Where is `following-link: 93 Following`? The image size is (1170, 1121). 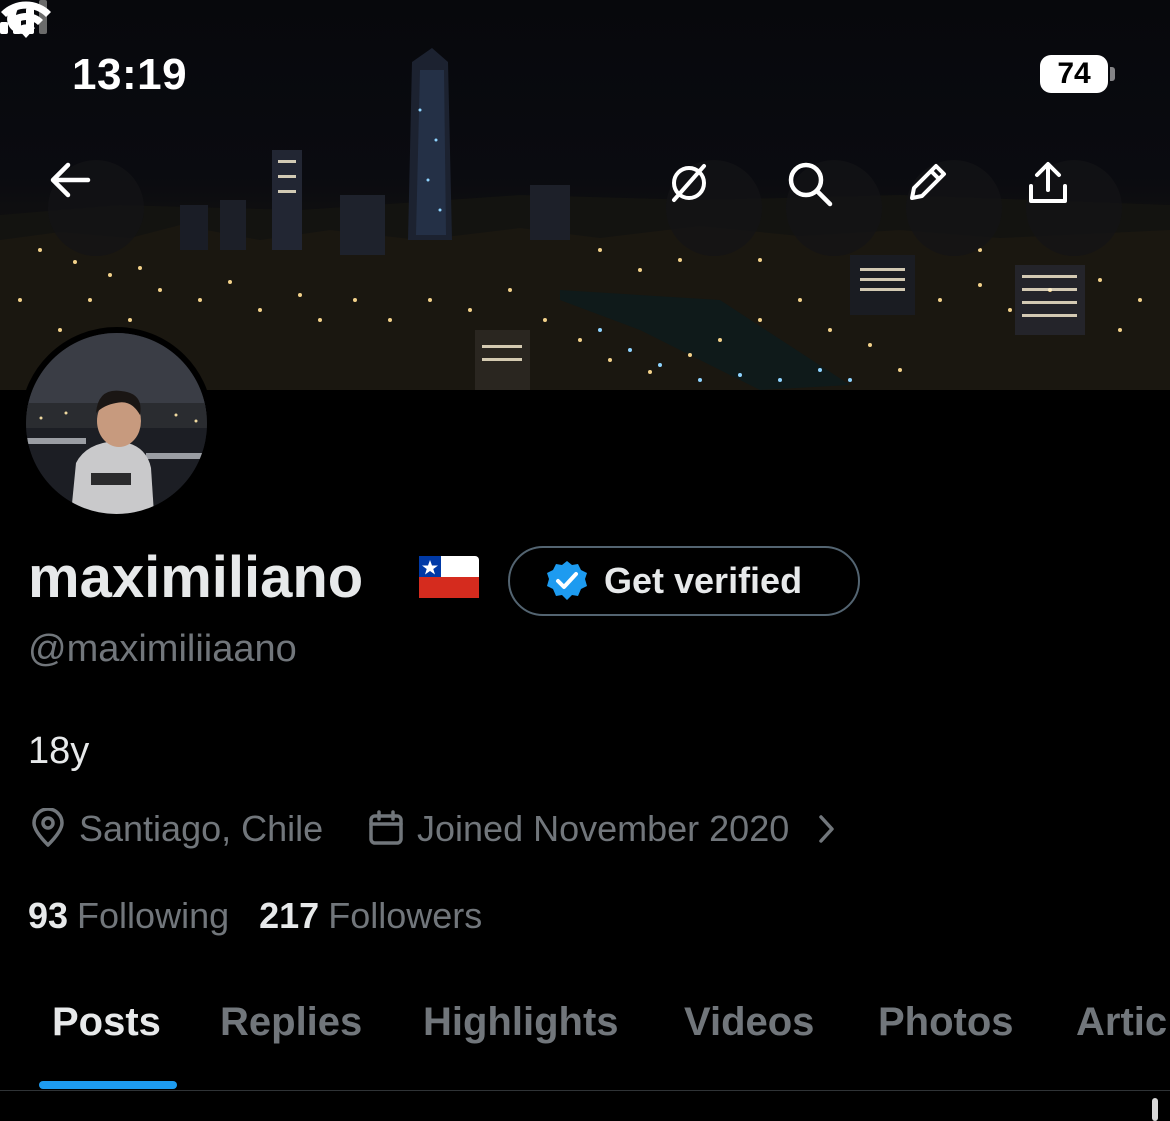 following-link: 93 Following is located at coordinates (128, 916).